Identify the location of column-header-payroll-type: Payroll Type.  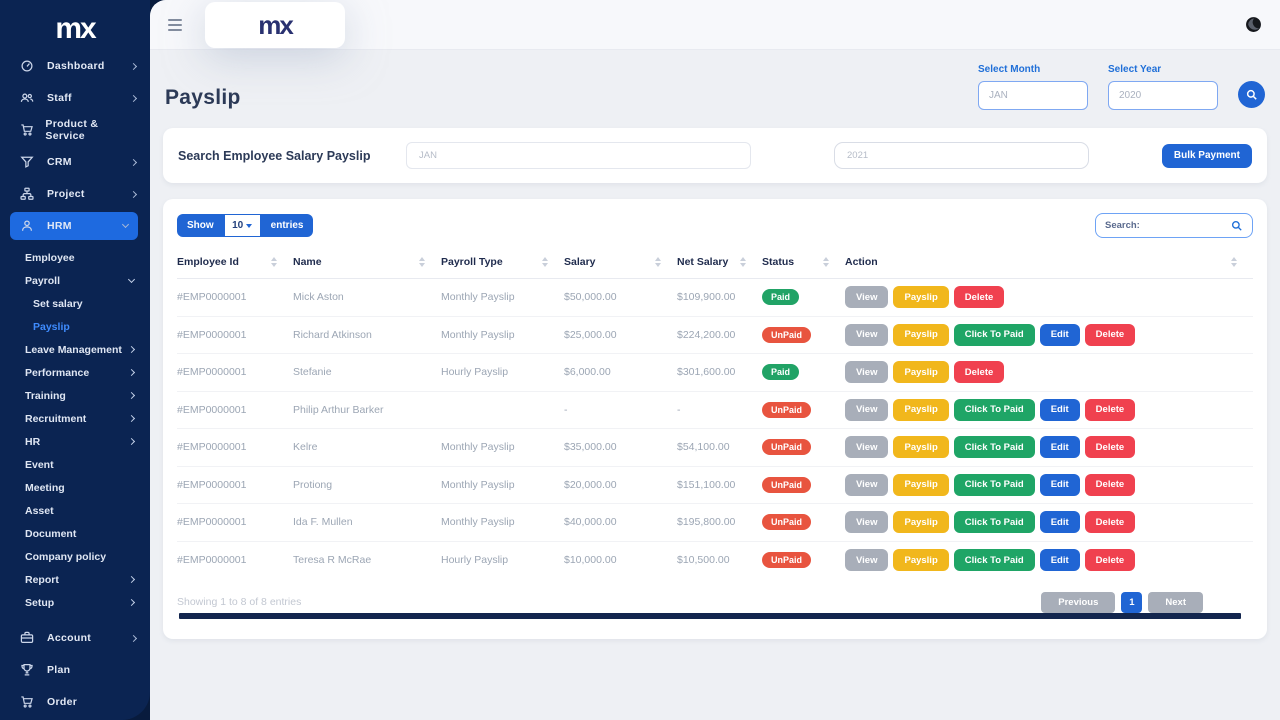
(502, 262).